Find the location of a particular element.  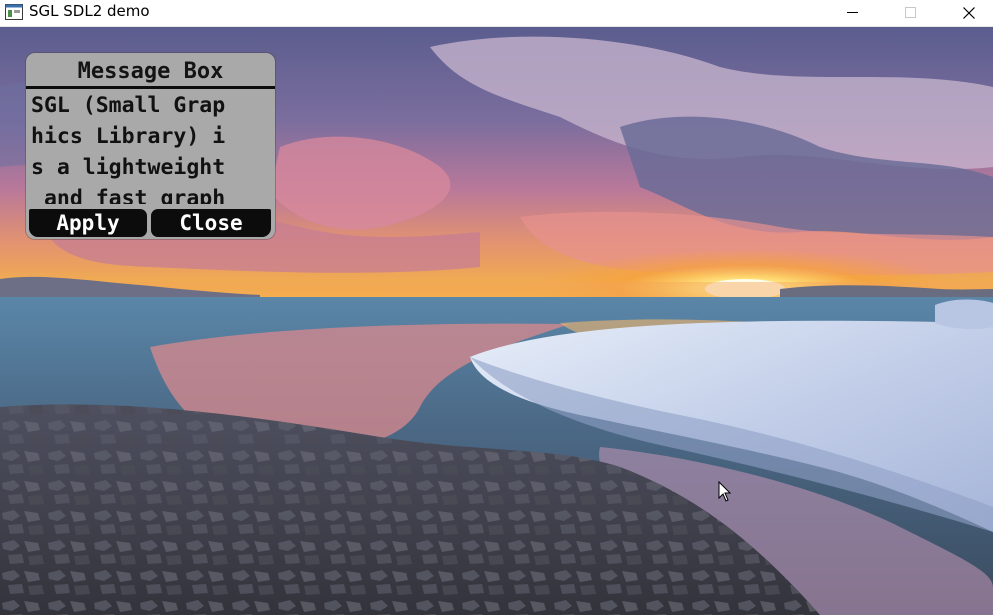

close-icon is located at coordinates (969, 13).